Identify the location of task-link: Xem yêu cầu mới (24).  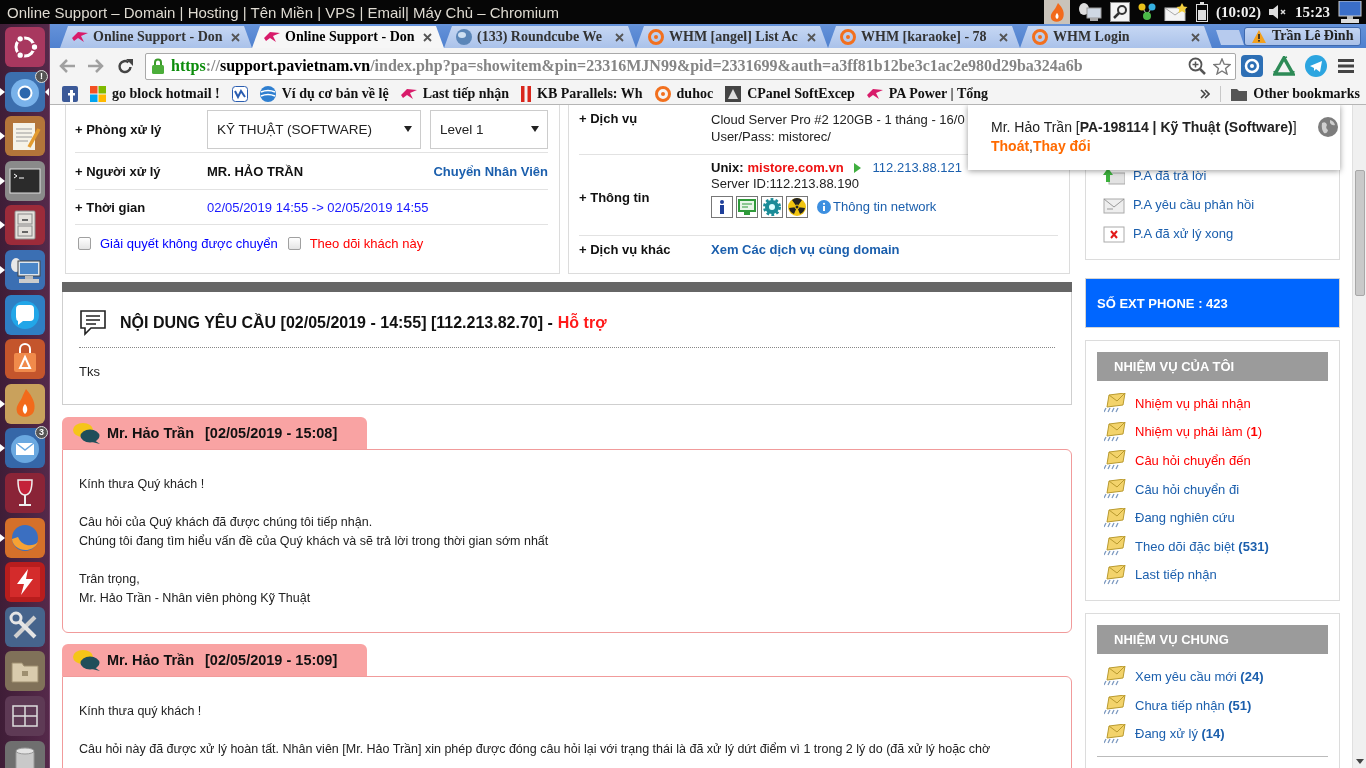
(1212, 676).